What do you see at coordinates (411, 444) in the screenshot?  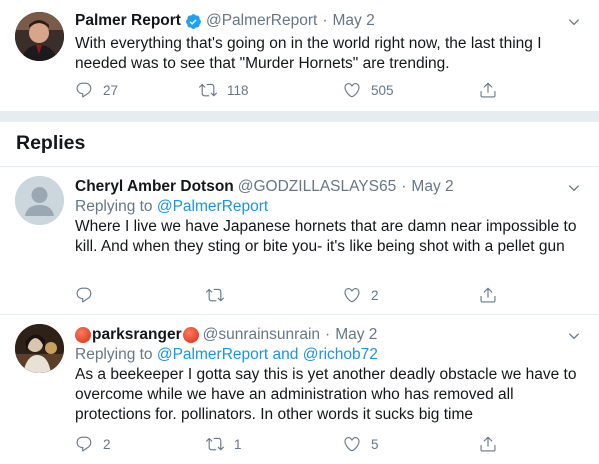 I see `like-button: 5` at bounding box center [411, 444].